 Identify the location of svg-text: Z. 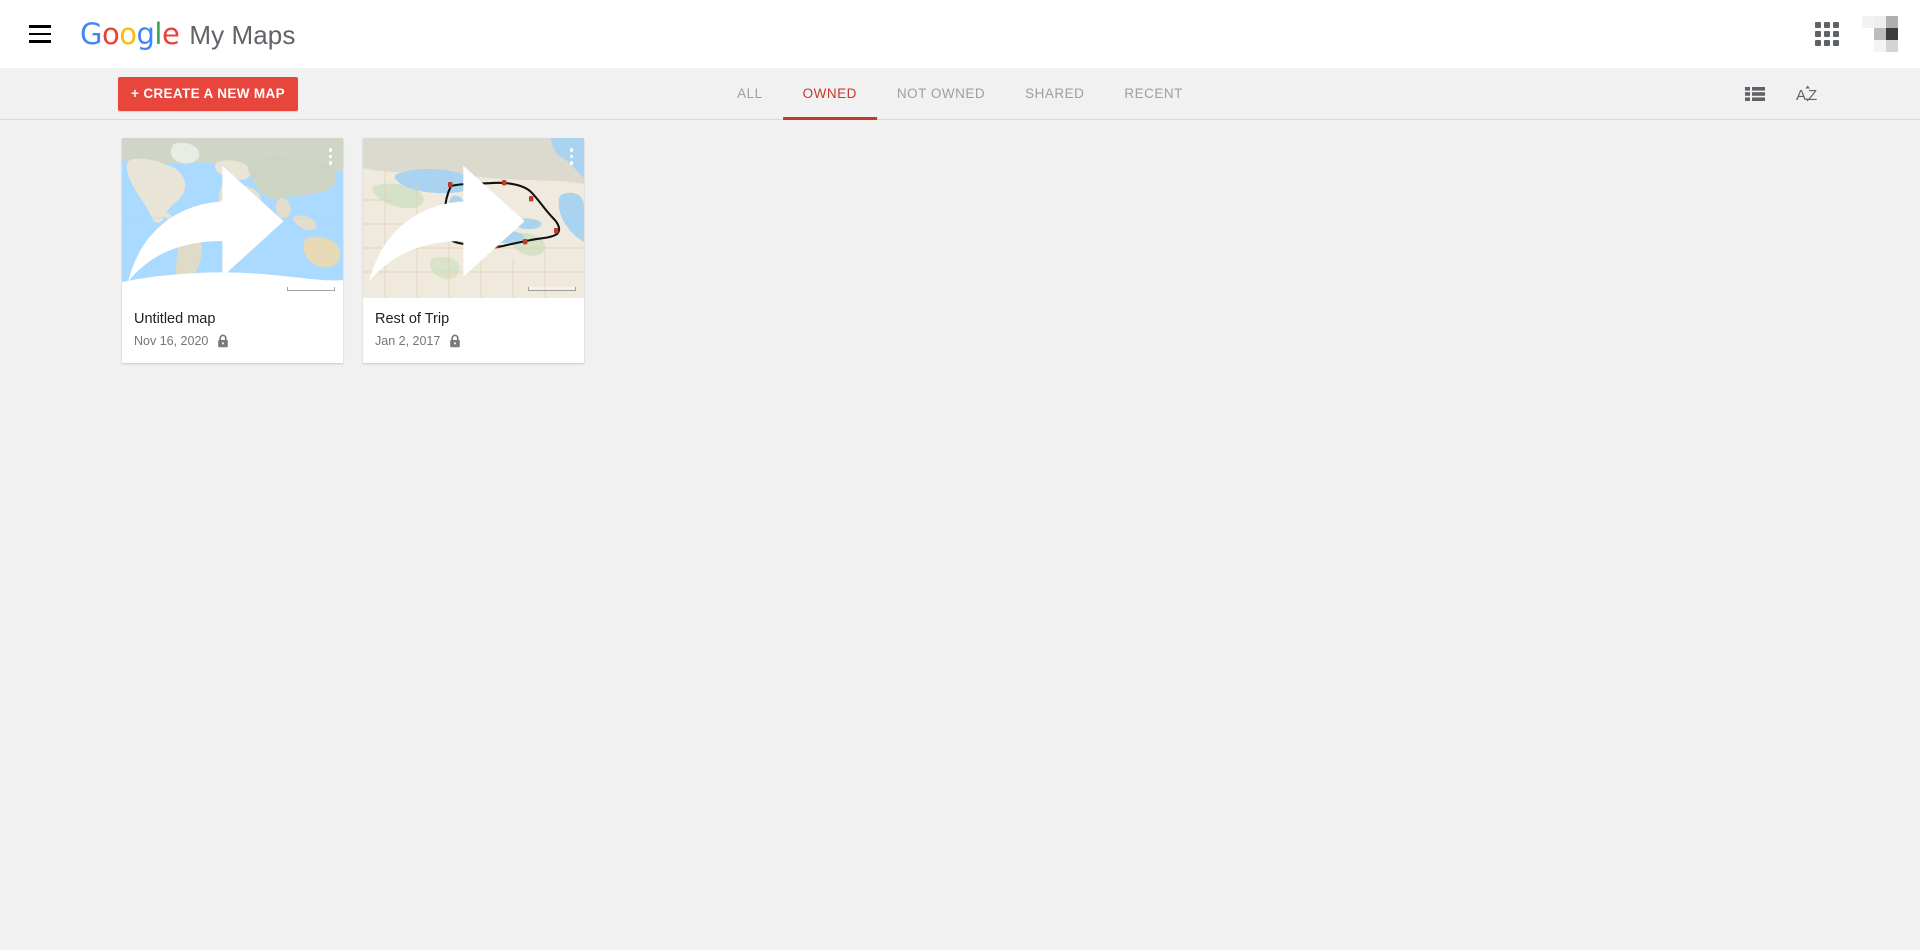
(1812, 95).